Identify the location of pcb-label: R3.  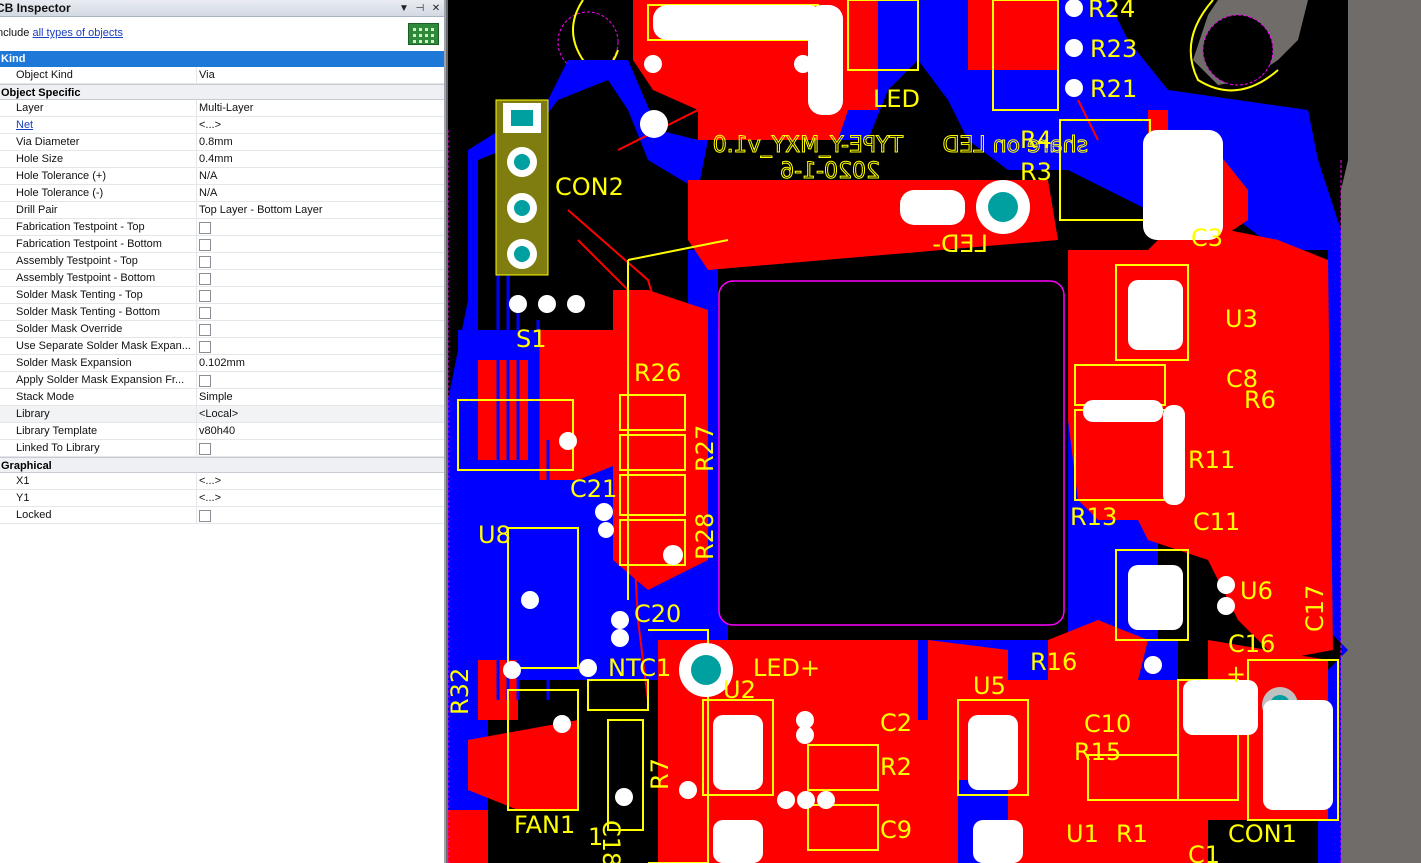
(1036, 172).